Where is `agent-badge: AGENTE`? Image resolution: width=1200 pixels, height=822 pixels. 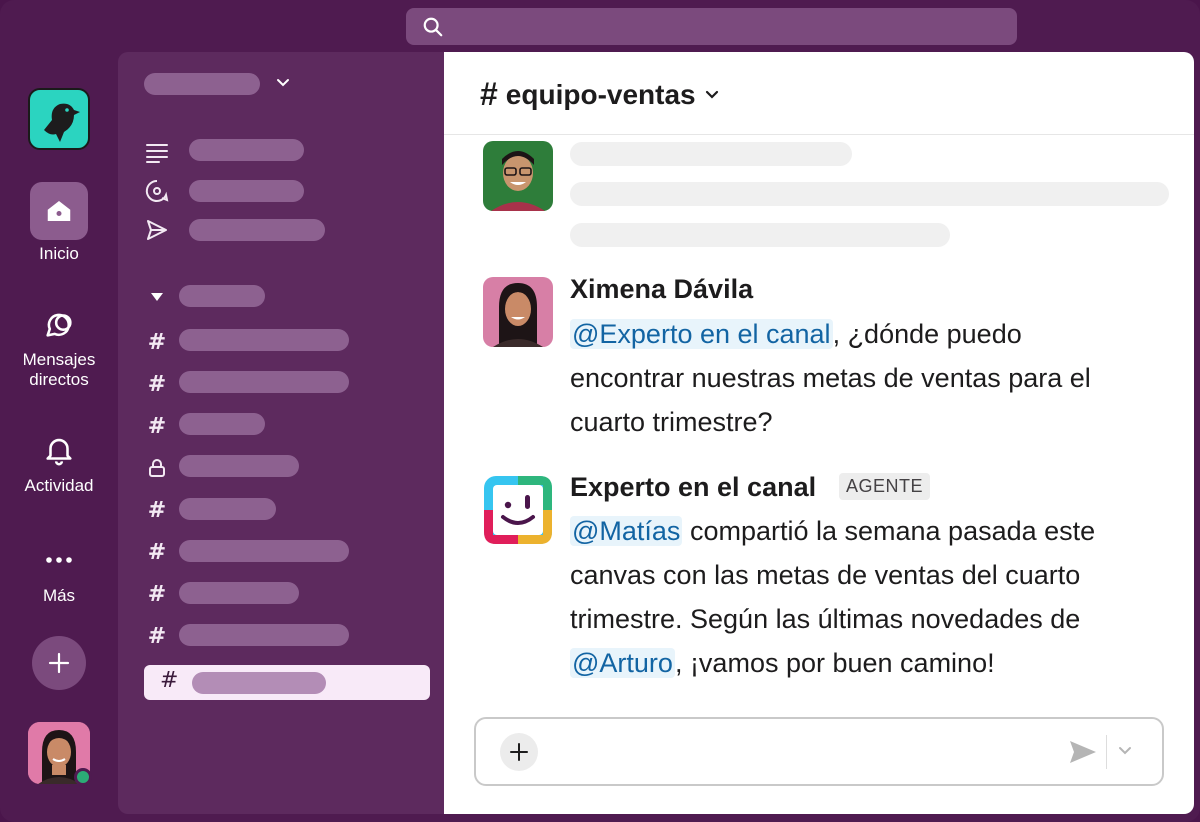 agent-badge: AGENTE is located at coordinates (885, 486).